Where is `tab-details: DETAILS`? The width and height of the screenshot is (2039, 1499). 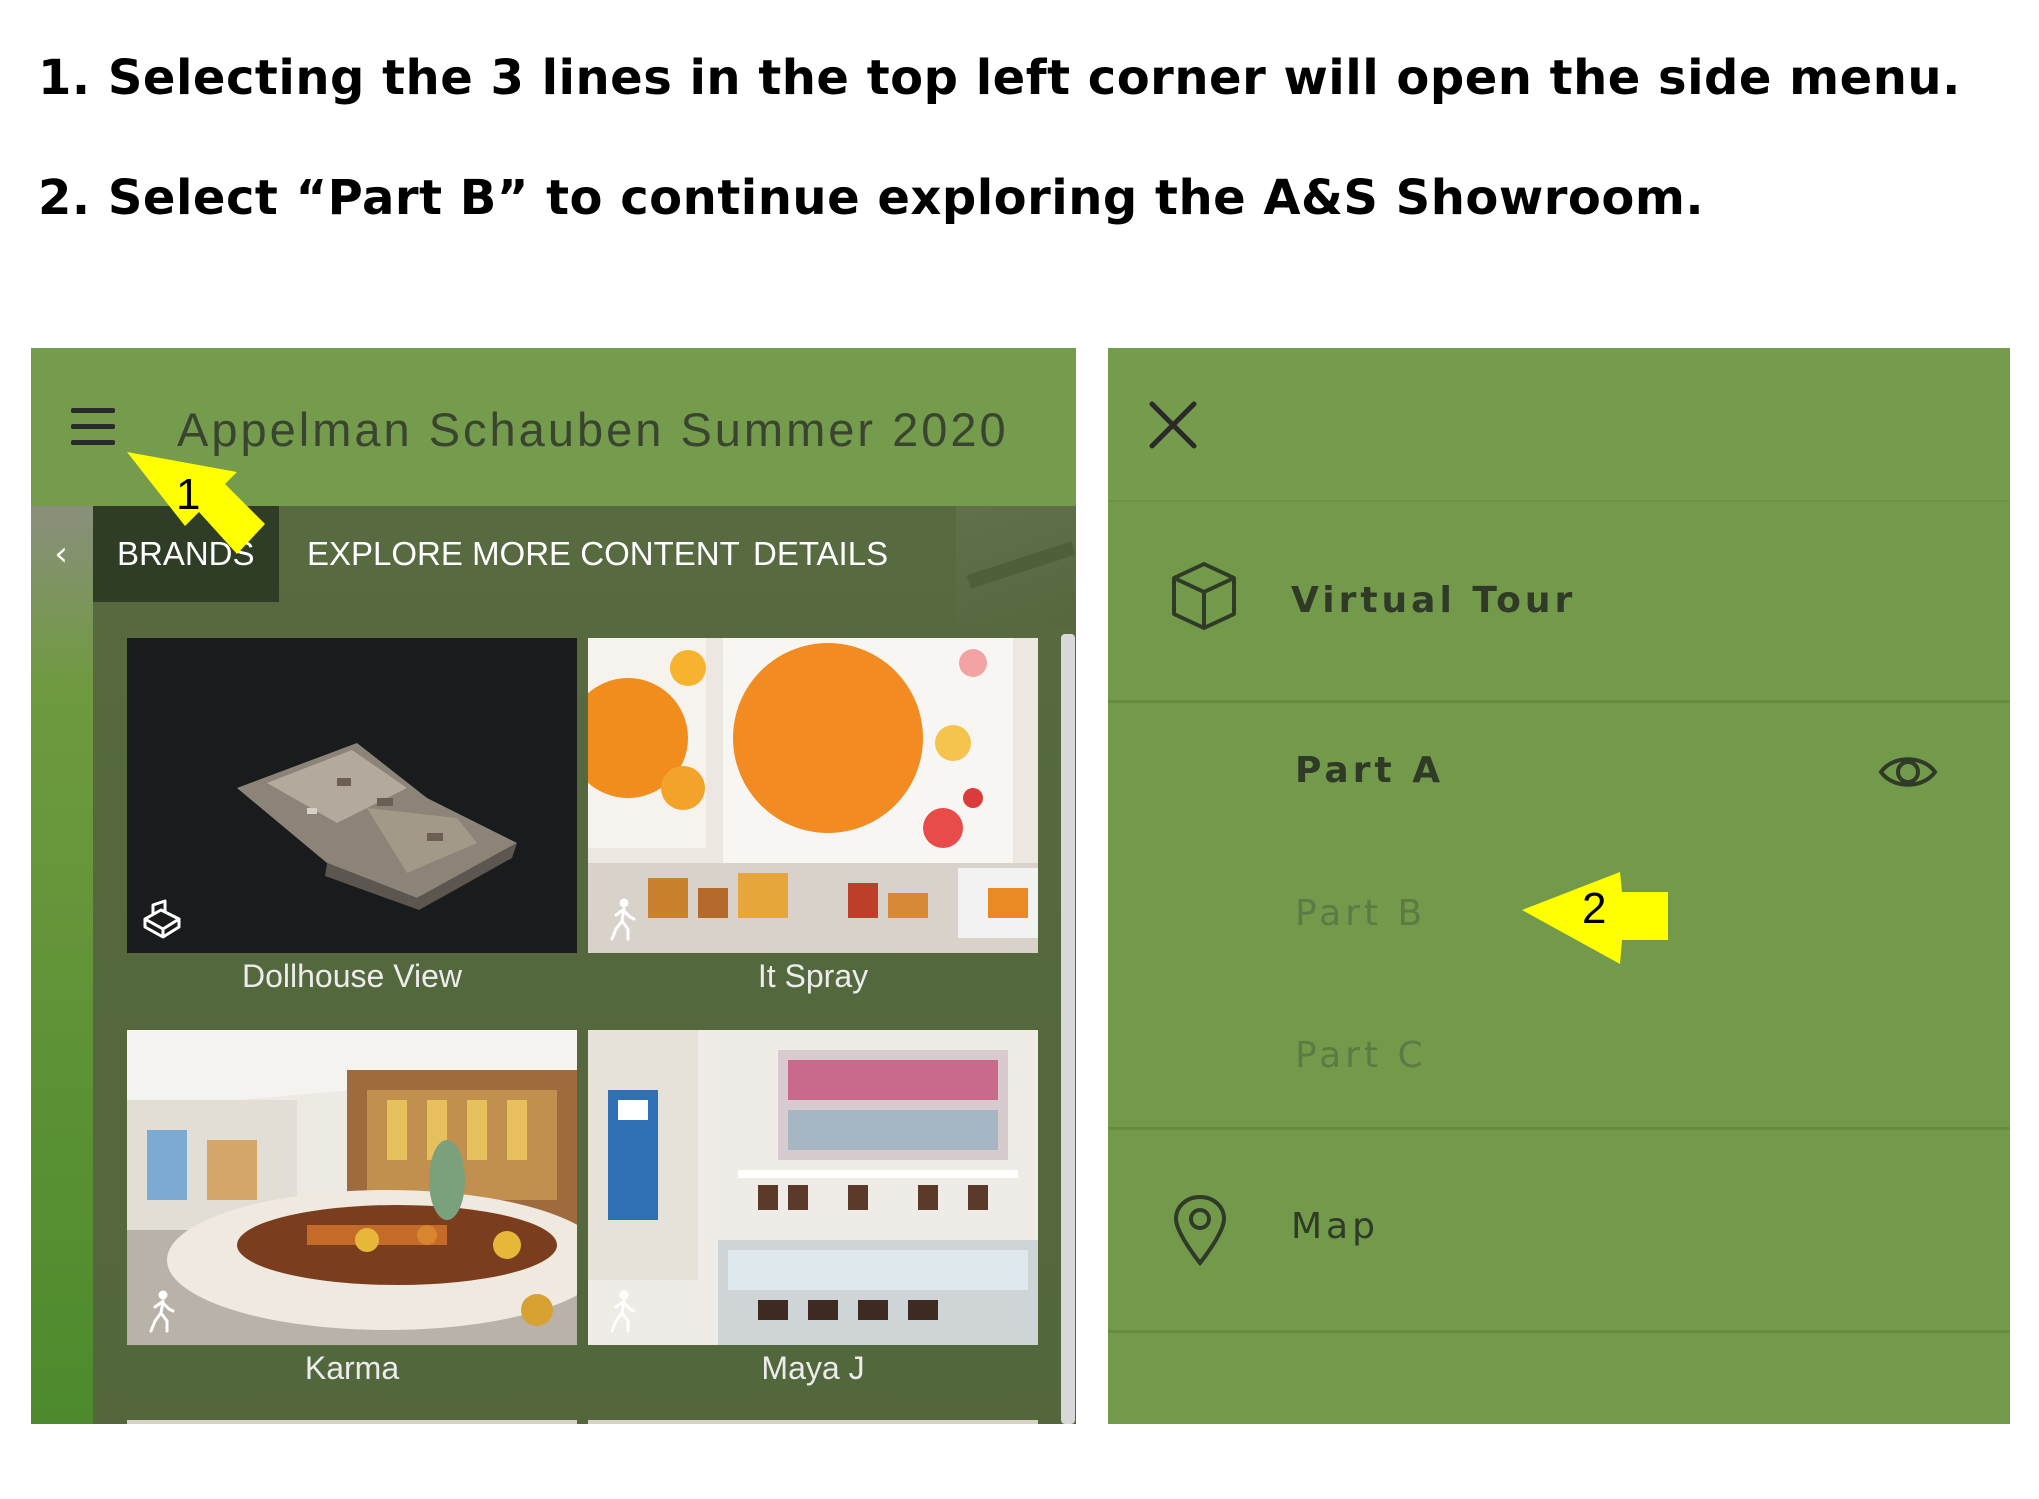
tab-details: DETAILS is located at coordinates (820, 554).